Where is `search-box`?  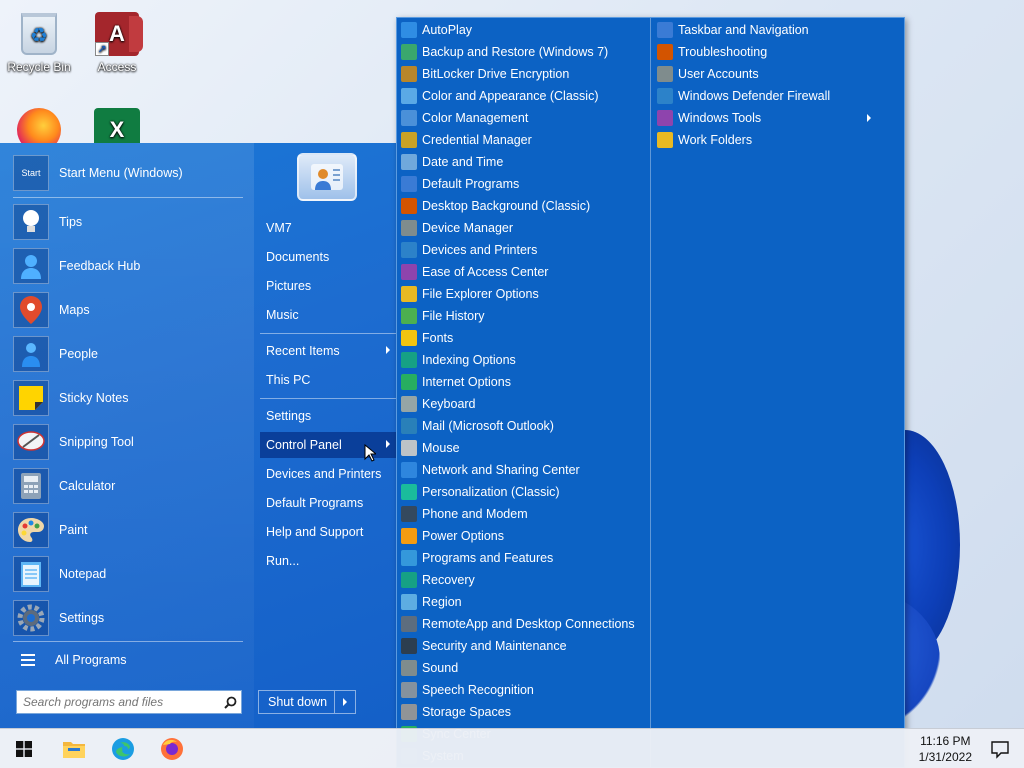 search-box is located at coordinates (129, 702).